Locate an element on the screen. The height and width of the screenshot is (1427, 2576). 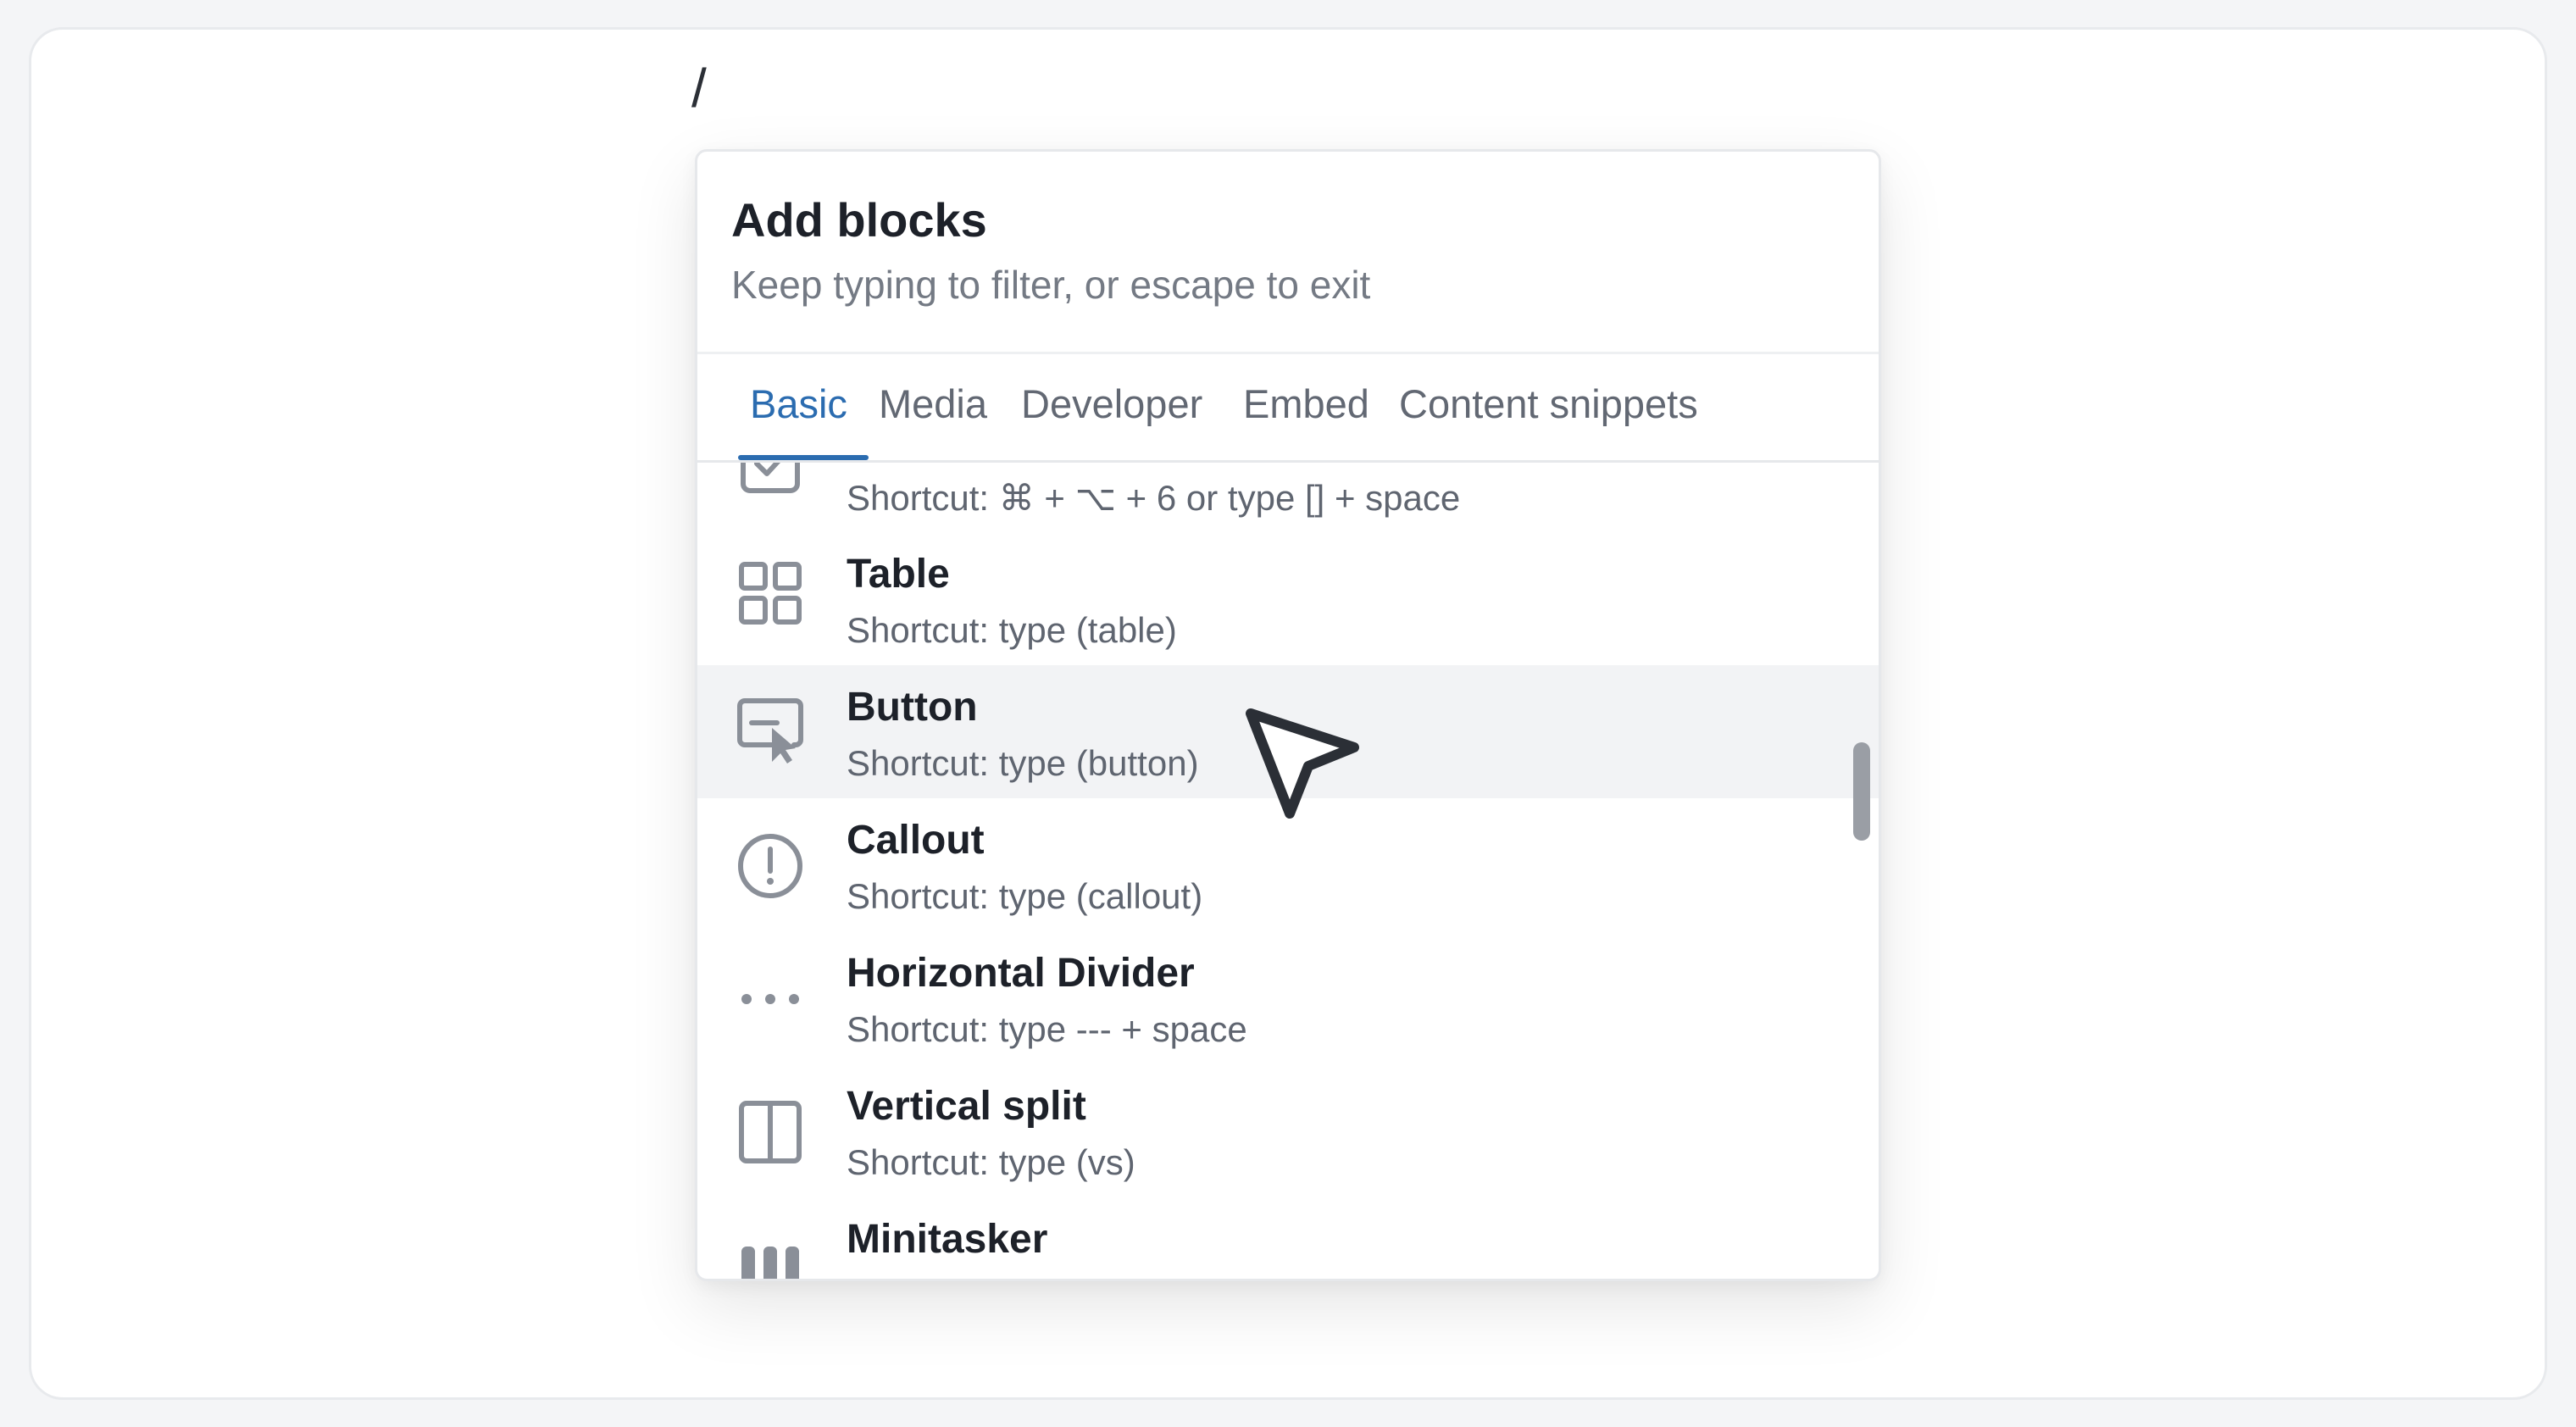
mouse-pointer-icon is located at coordinates (1302, 763).